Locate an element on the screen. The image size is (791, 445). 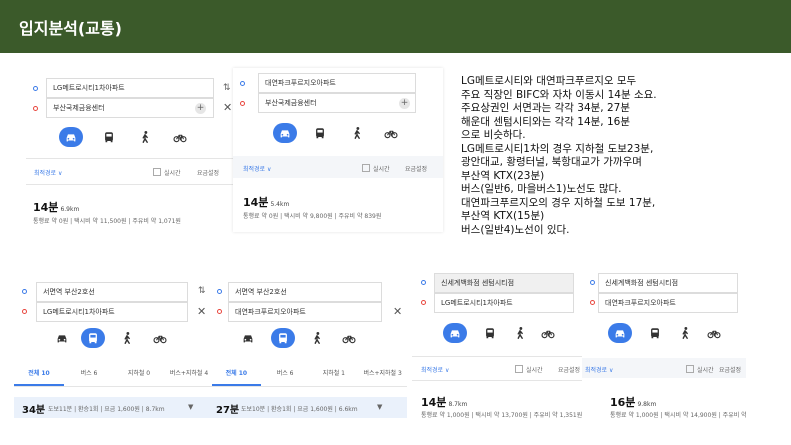
route-result: 34분 도보11분 | 환승1회 | 요금 1,600원 | 8.7km ▼ is located at coordinates (114, 407).